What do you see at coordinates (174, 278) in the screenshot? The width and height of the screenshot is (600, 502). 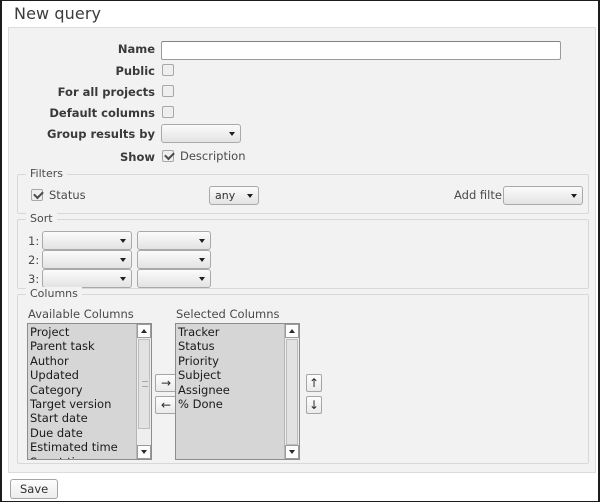 I see `sort-row-3-direction-select` at bounding box center [174, 278].